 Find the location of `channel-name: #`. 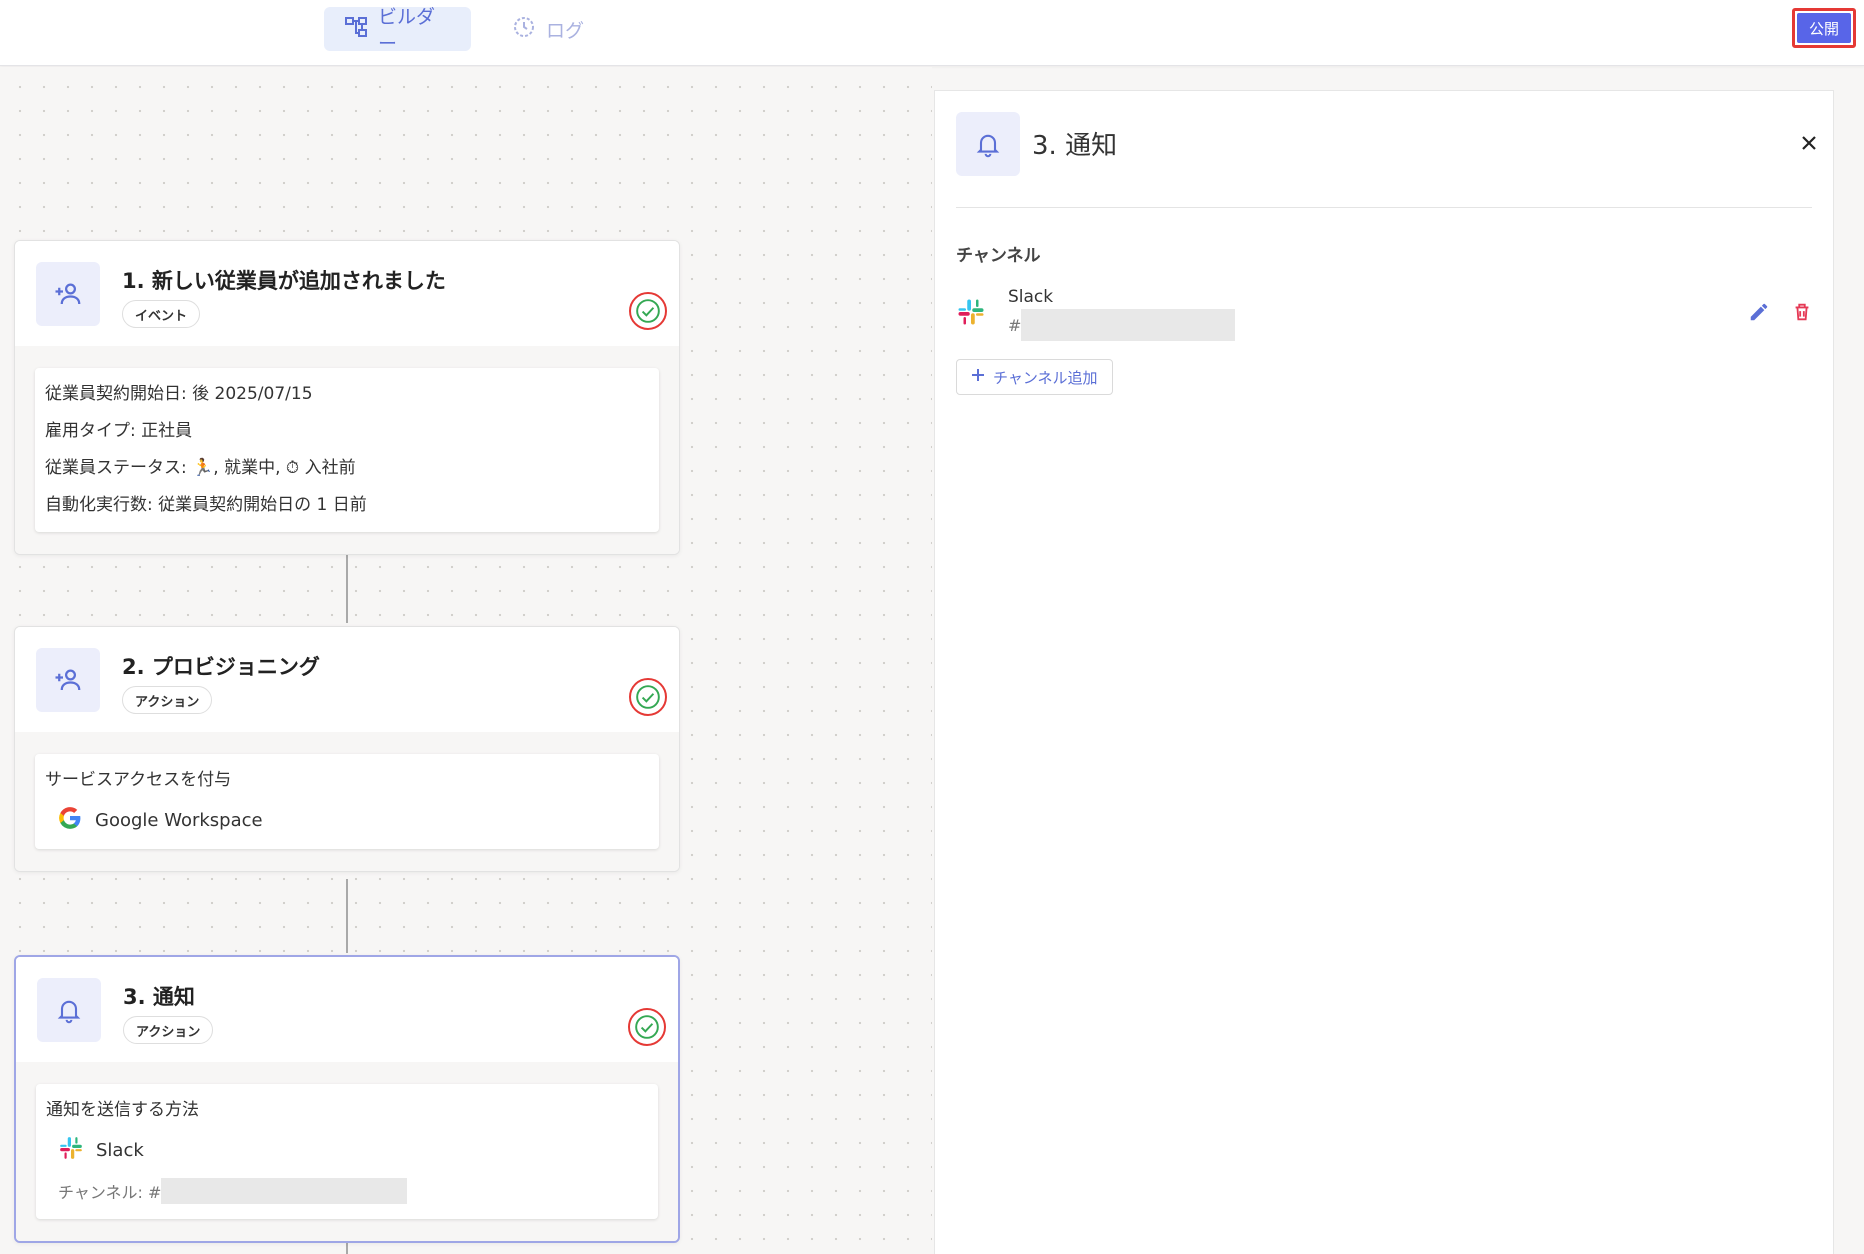

channel-name: # is located at coordinates (1122, 325).